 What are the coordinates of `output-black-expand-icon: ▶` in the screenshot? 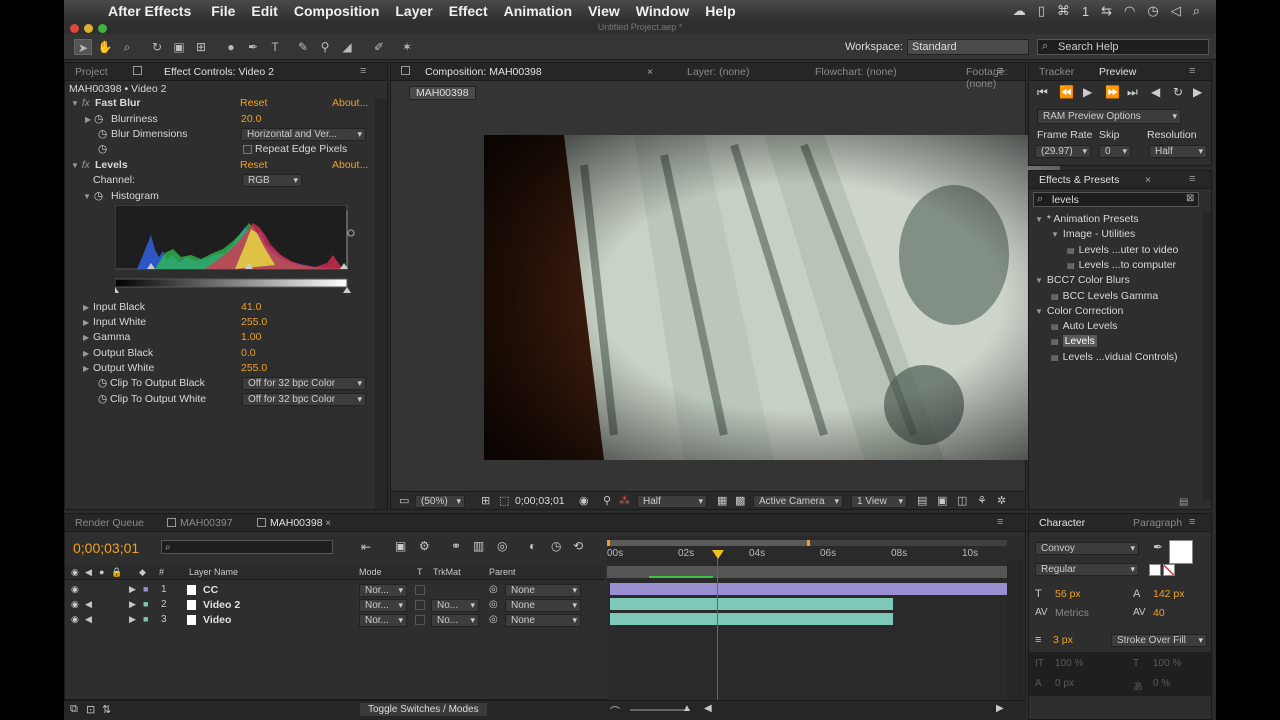 It's located at (86, 353).